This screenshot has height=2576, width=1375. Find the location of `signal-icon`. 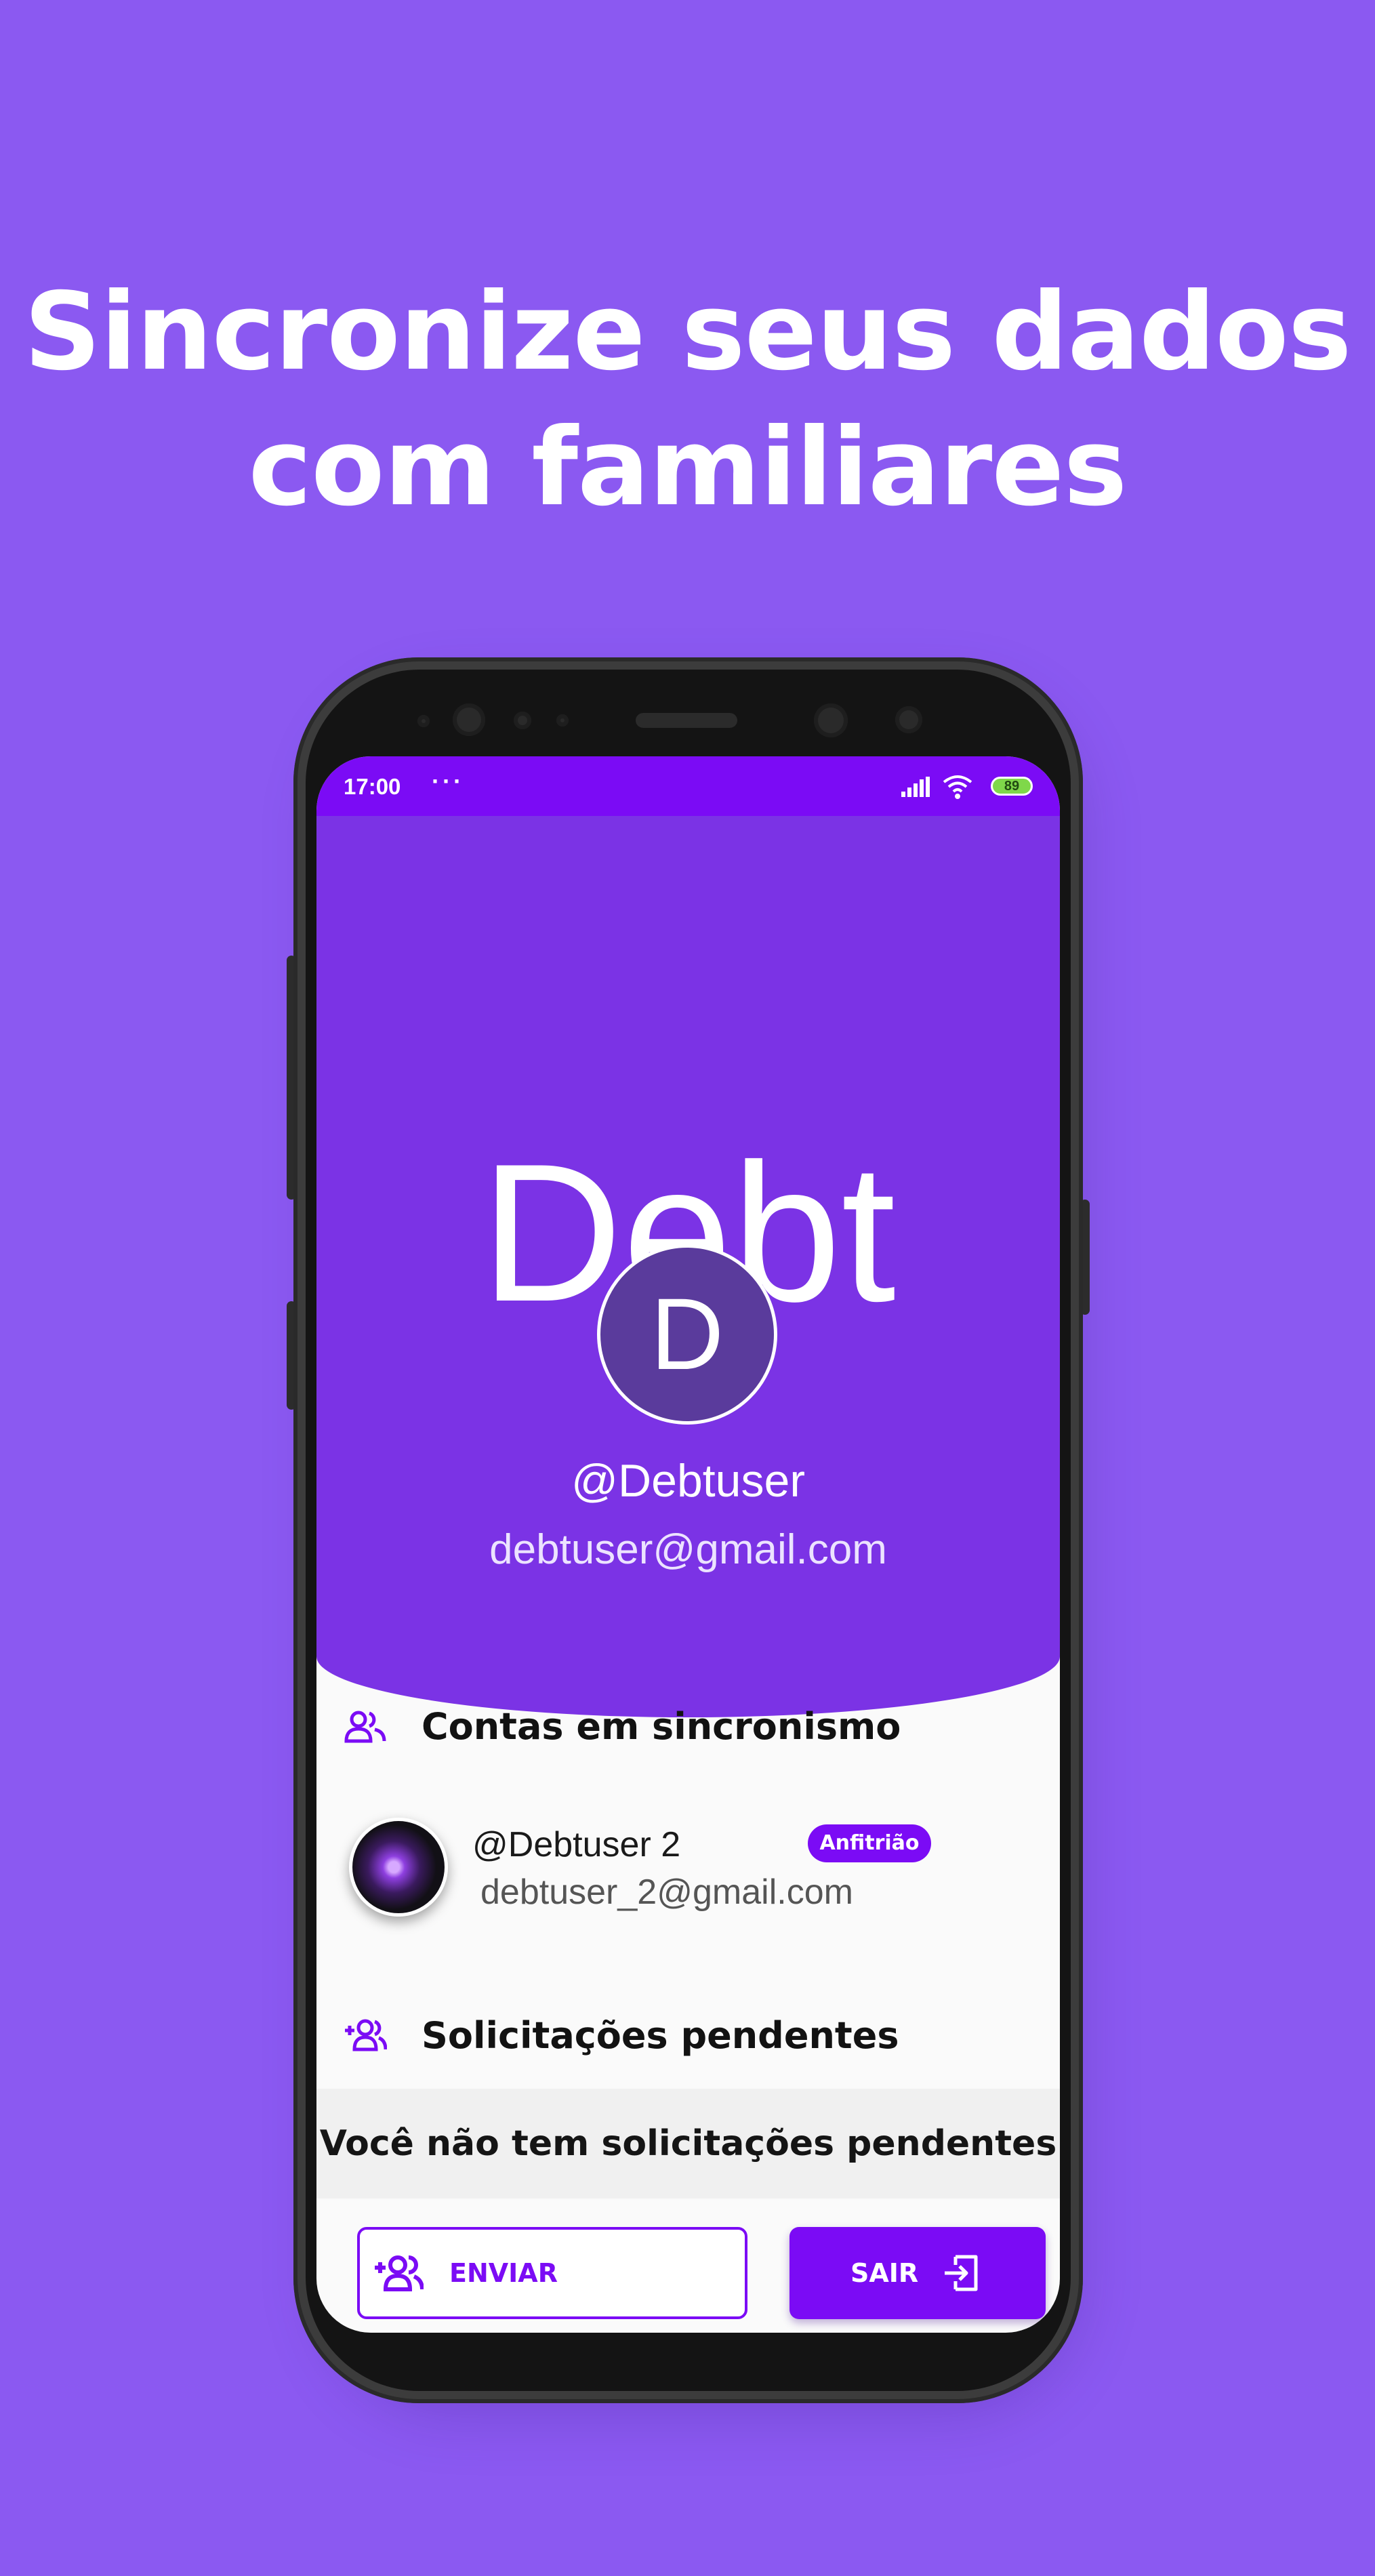

signal-icon is located at coordinates (915, 787).